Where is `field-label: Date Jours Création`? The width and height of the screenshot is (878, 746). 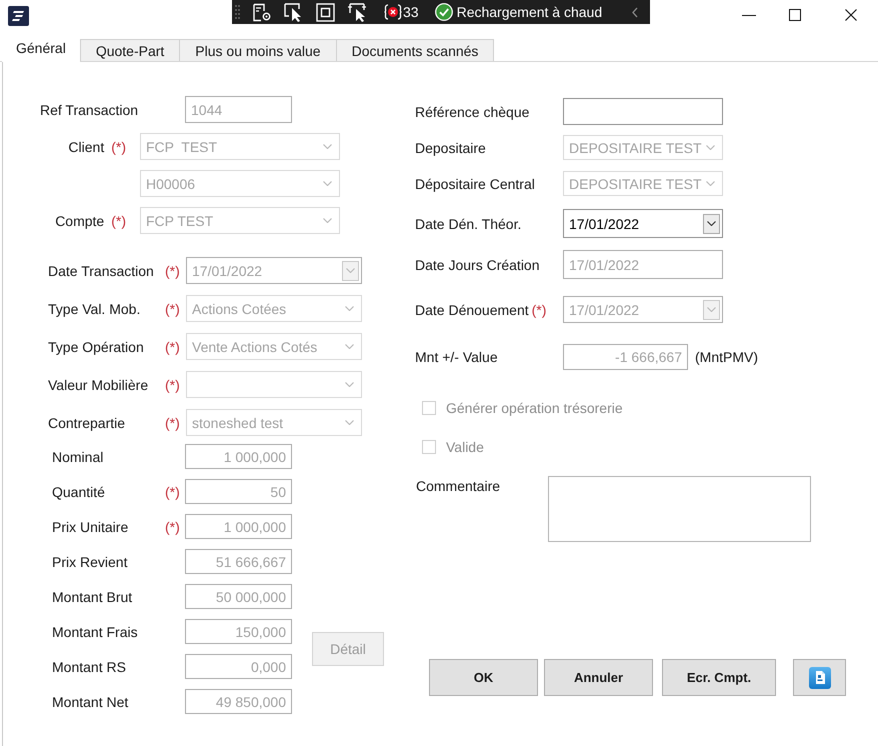
field-label: Date Jours Création is located at coordinates (477, 264).